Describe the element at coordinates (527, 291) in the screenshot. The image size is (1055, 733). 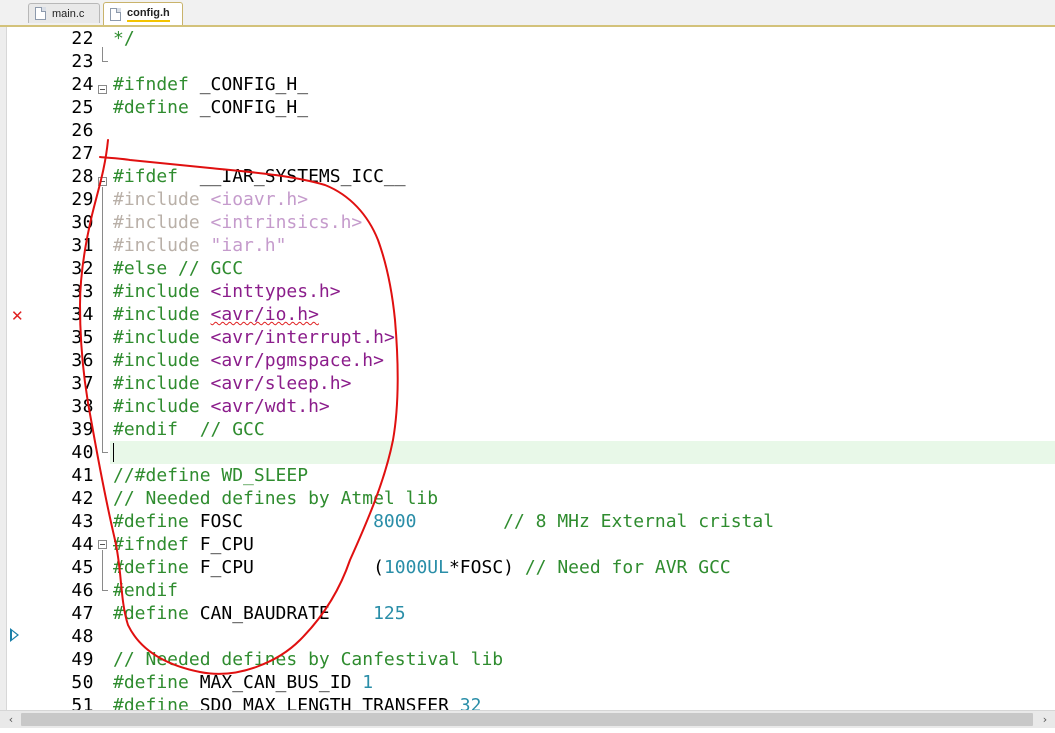
I see `code-line: 33 #include <inttypes.h>` at that location.